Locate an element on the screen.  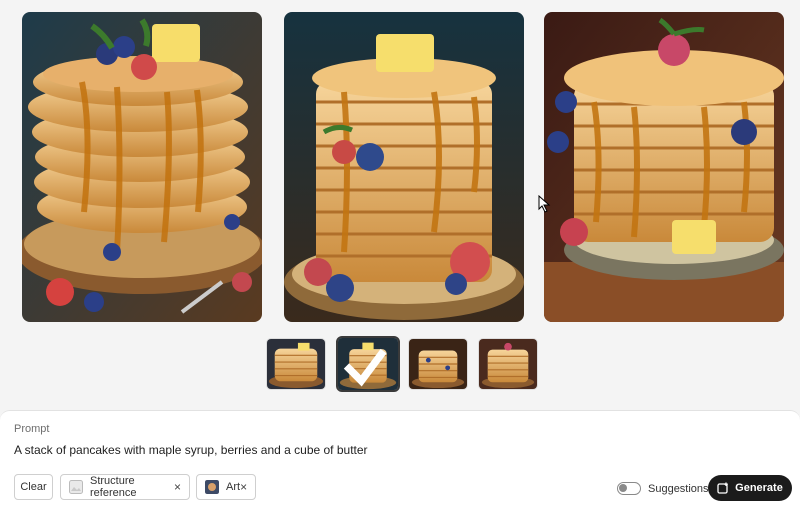
generate-icon is located at coordinates (722, 488).